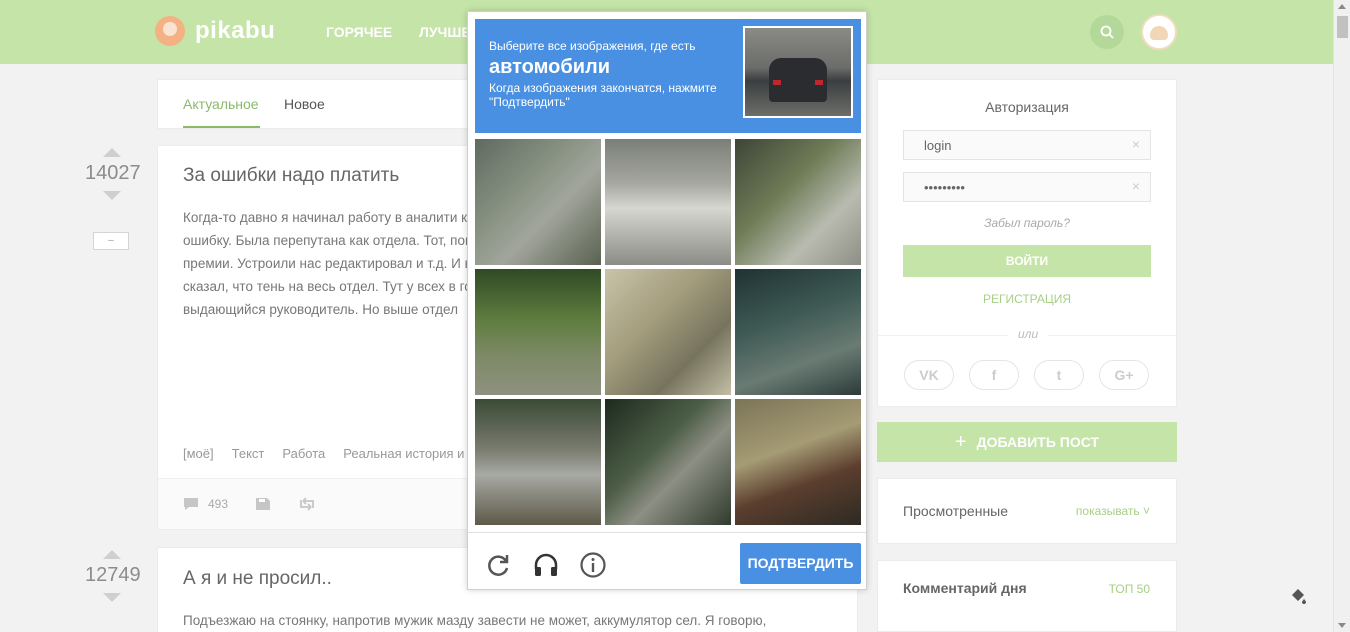 The height and width of the screenshot is (632, 1350). What do you see at coordinates (798, 72) in the screenshot?
I see `captcha-sample-image` at bounding box center [798, 72].